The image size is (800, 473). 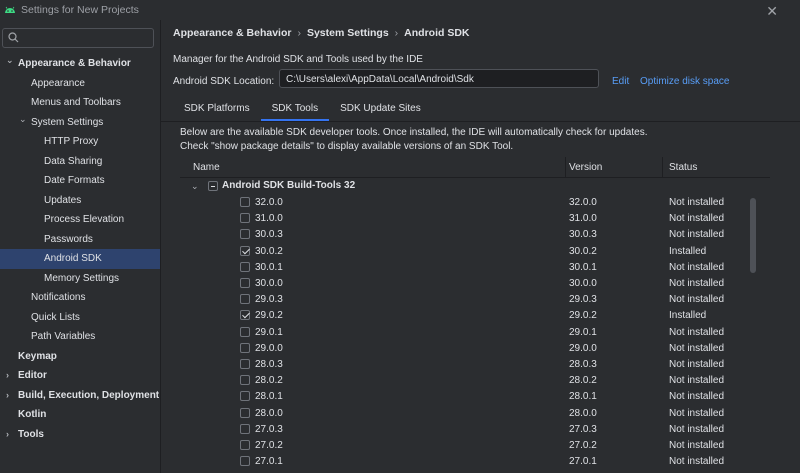 What do you see at coordinates (80, 201) in the screenshot?
I see `sidebar-item: Updates` at bounding box center [80, 201].